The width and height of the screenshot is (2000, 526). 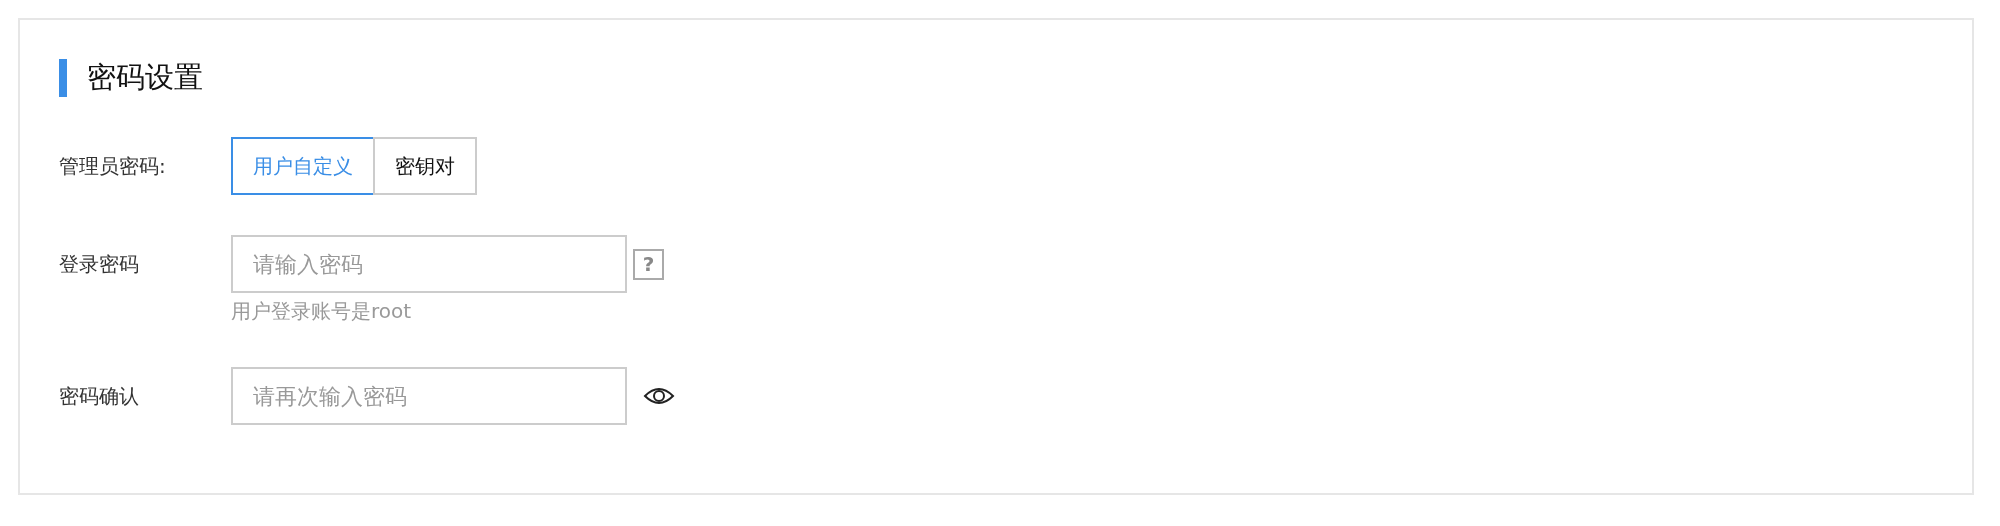 I want to click on eye-icon, so click(x=659, y=396).